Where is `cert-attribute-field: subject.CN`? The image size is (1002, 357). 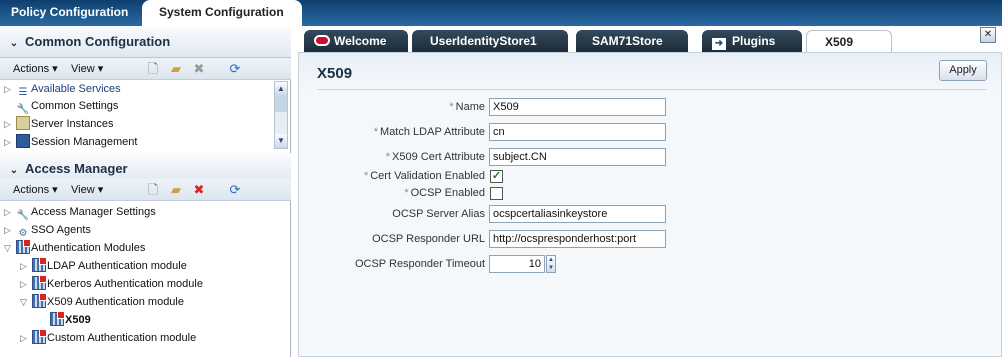 cert-attribute-field: subject.CN is located at coordinates (577, 157).